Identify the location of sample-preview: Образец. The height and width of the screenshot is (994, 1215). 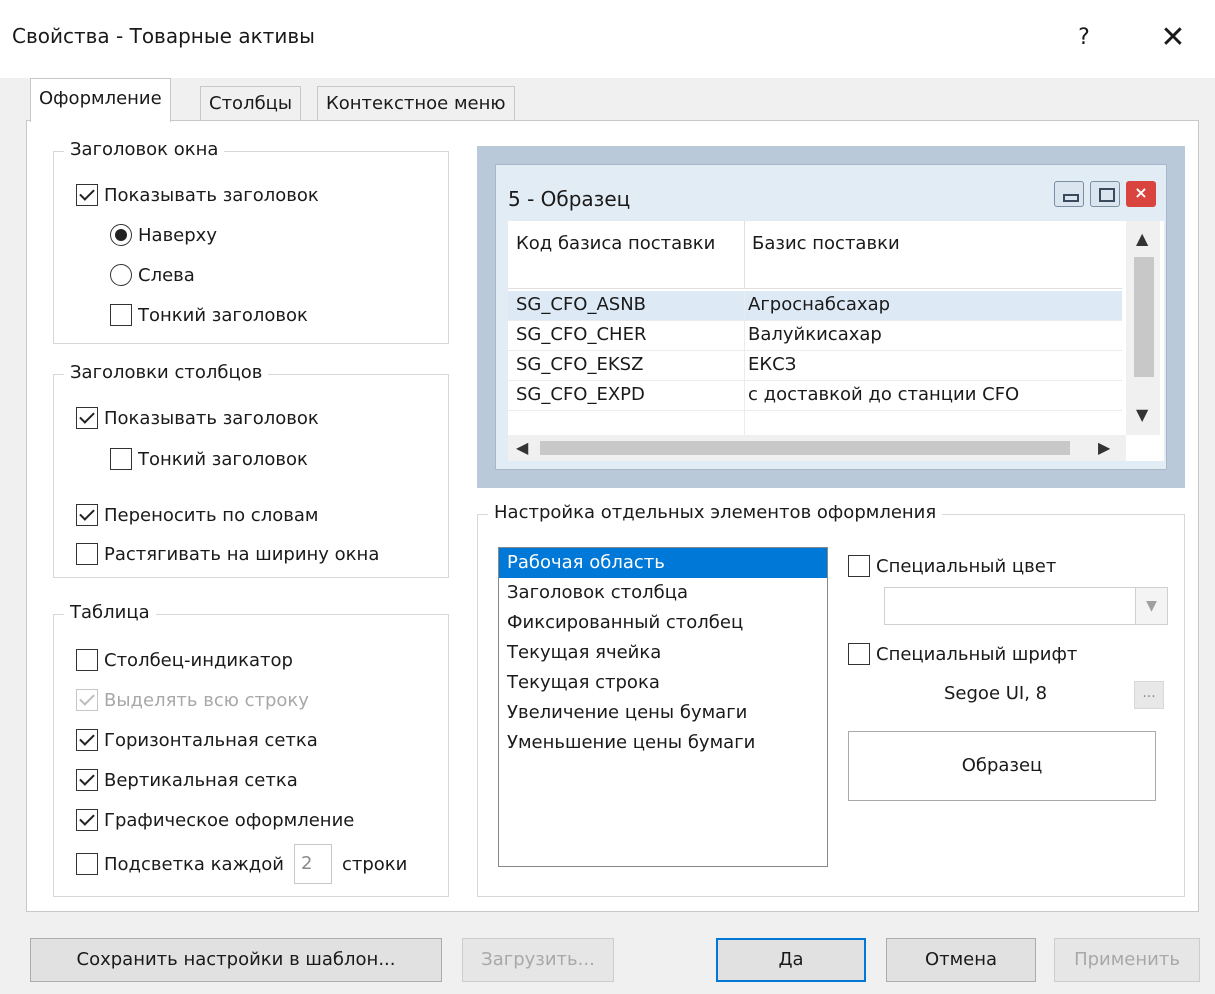
(1002, 766).